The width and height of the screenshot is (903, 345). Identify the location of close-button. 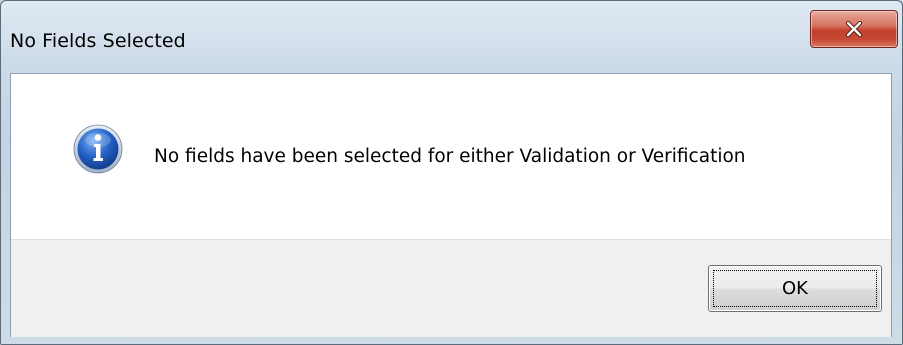
(854, 29).